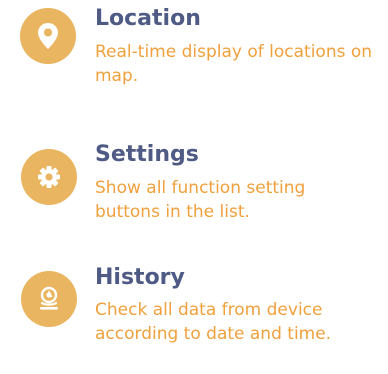 This screenshot has width=388, height=374. I want to click on feature-description: Real-time display of locations on map., so click(234, 64).